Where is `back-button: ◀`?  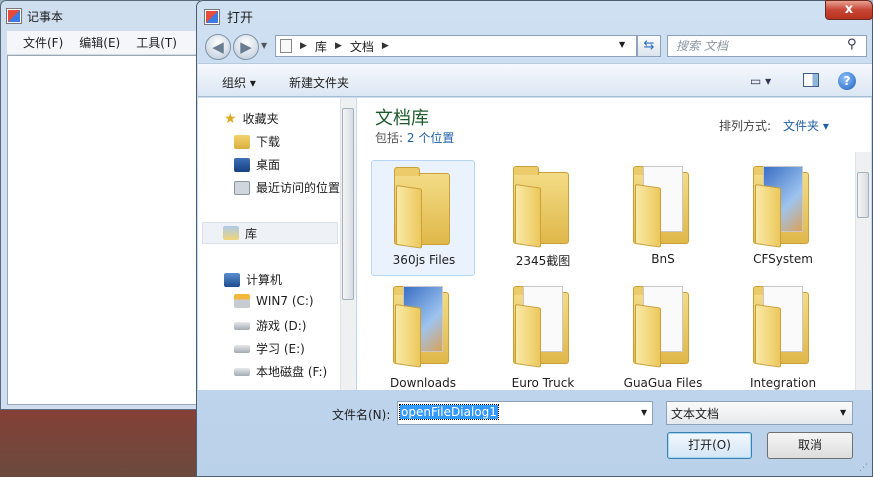 back-button: ◀ is located at coordinates (218, 47).